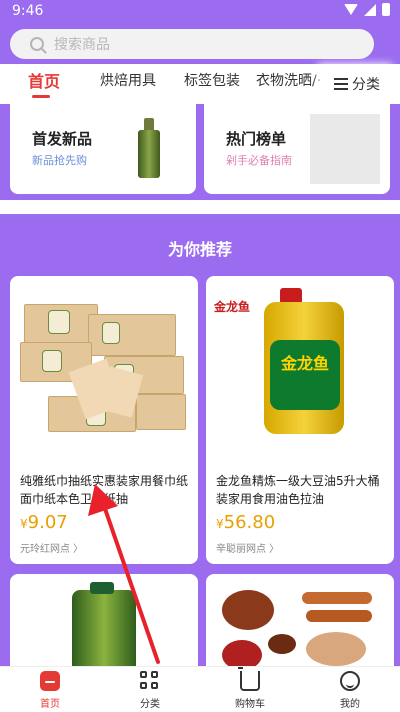  Describe the element at coordinates (41, 96) in the screenshot. I see `tab-active-indicator` at that location.